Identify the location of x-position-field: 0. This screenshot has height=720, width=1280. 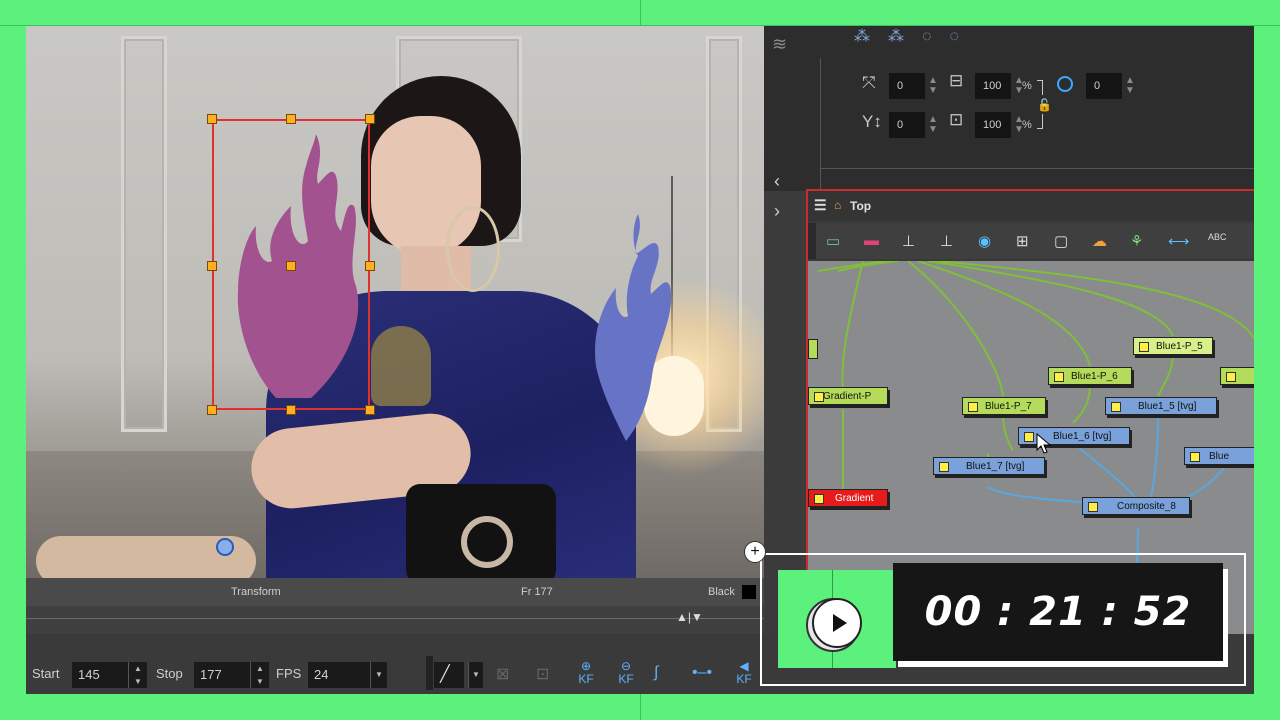
(907, 86).